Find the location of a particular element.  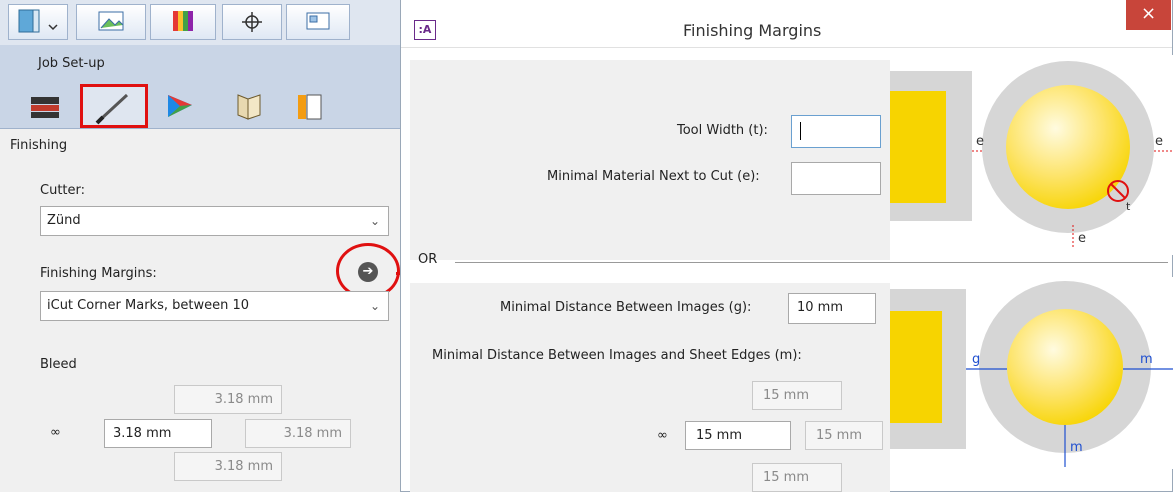

job-tab-finishing is located at coordinates (114, 106).